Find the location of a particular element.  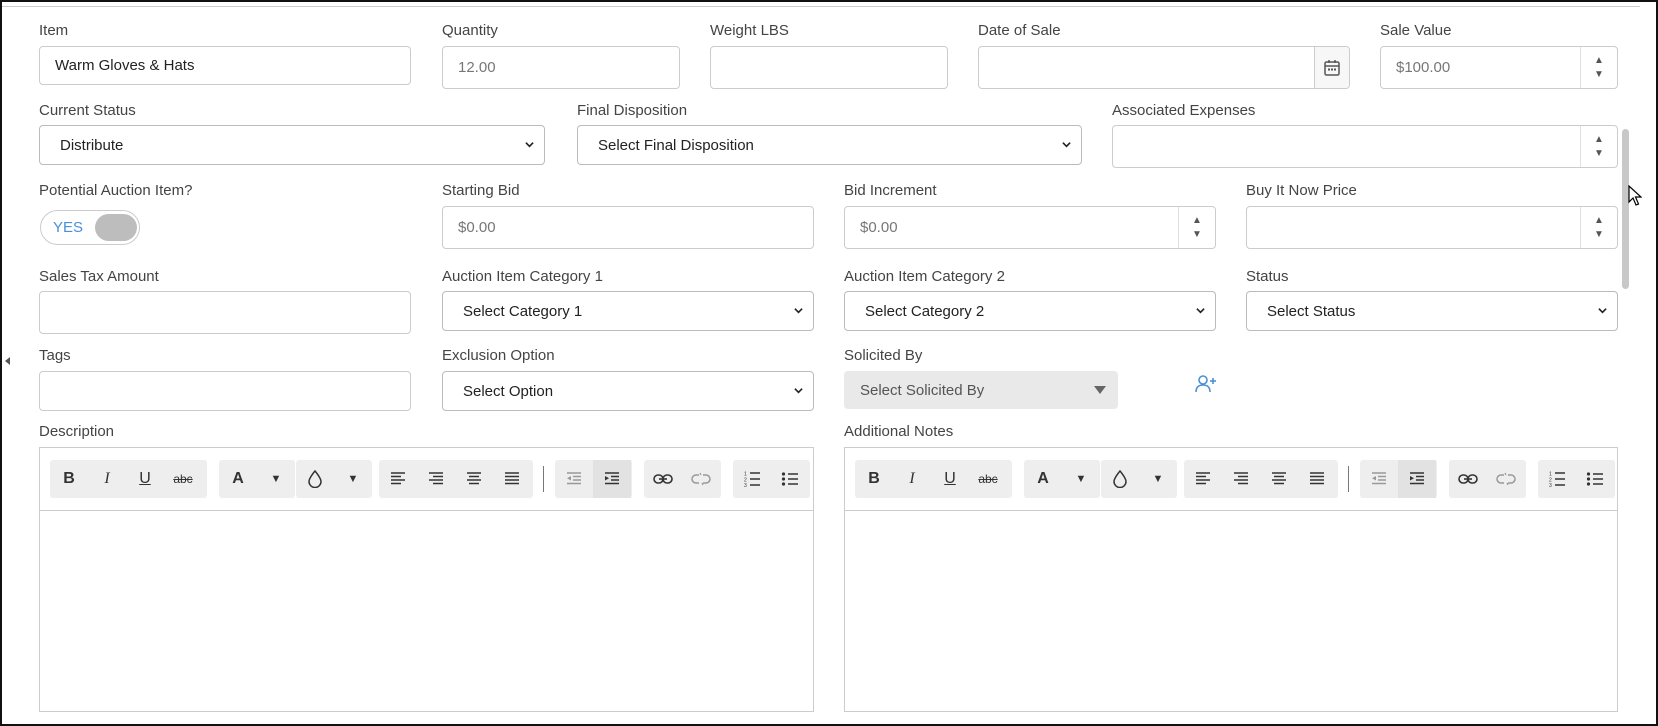

starting-bid-input: $0.00 is located at coordinates (628, 227).